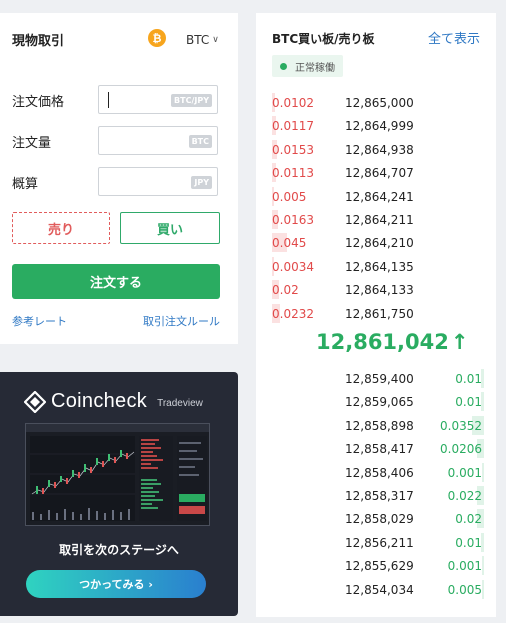 The image size is (506, 623). I want to click on bid-price: 12,858,417, so click(379, 449).